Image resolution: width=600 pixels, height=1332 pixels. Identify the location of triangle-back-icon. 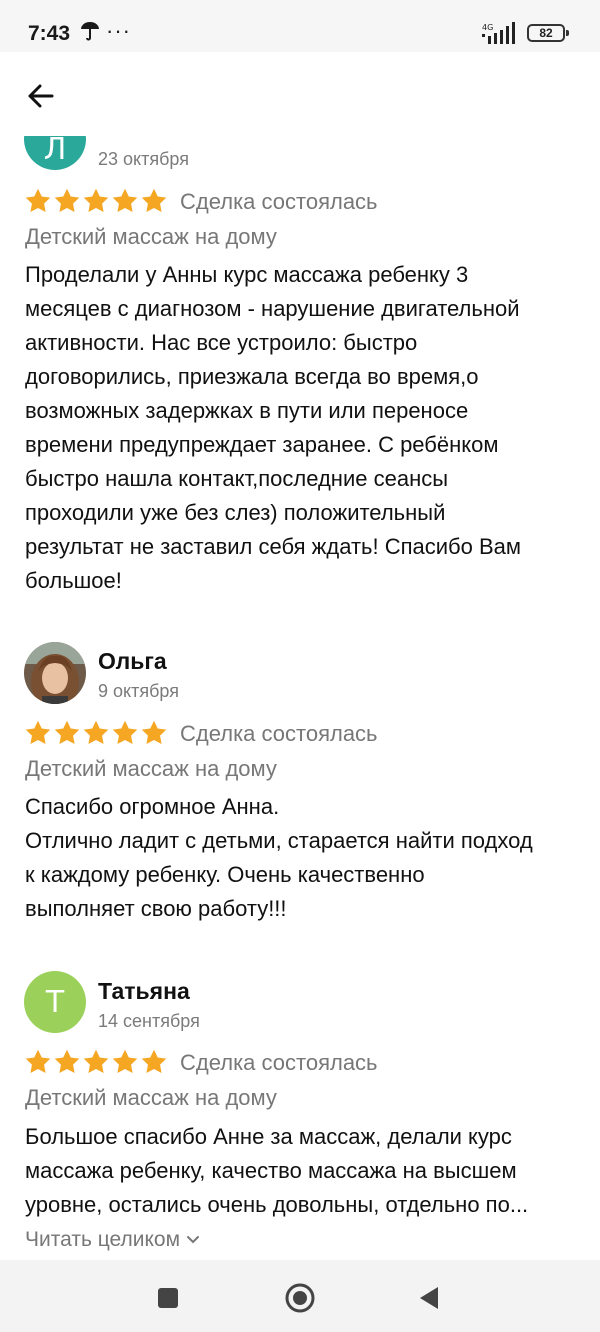
(430, 1298).